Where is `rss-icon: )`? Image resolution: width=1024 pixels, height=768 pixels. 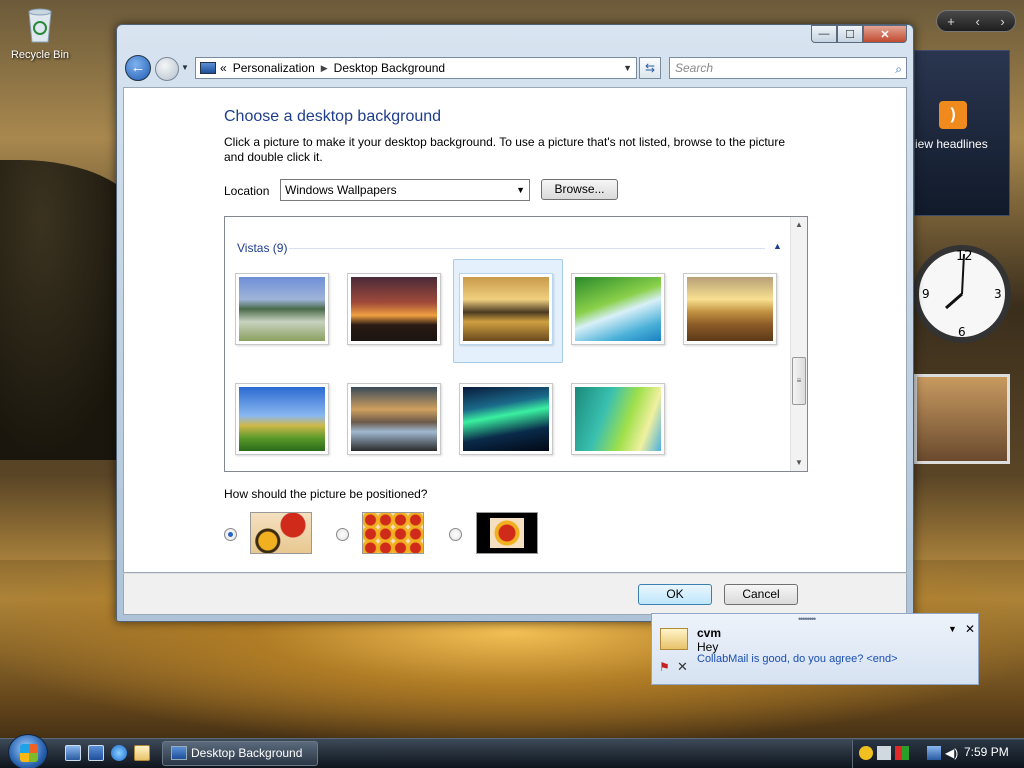
rss-icon: ) is located at coordinates (953, 115).